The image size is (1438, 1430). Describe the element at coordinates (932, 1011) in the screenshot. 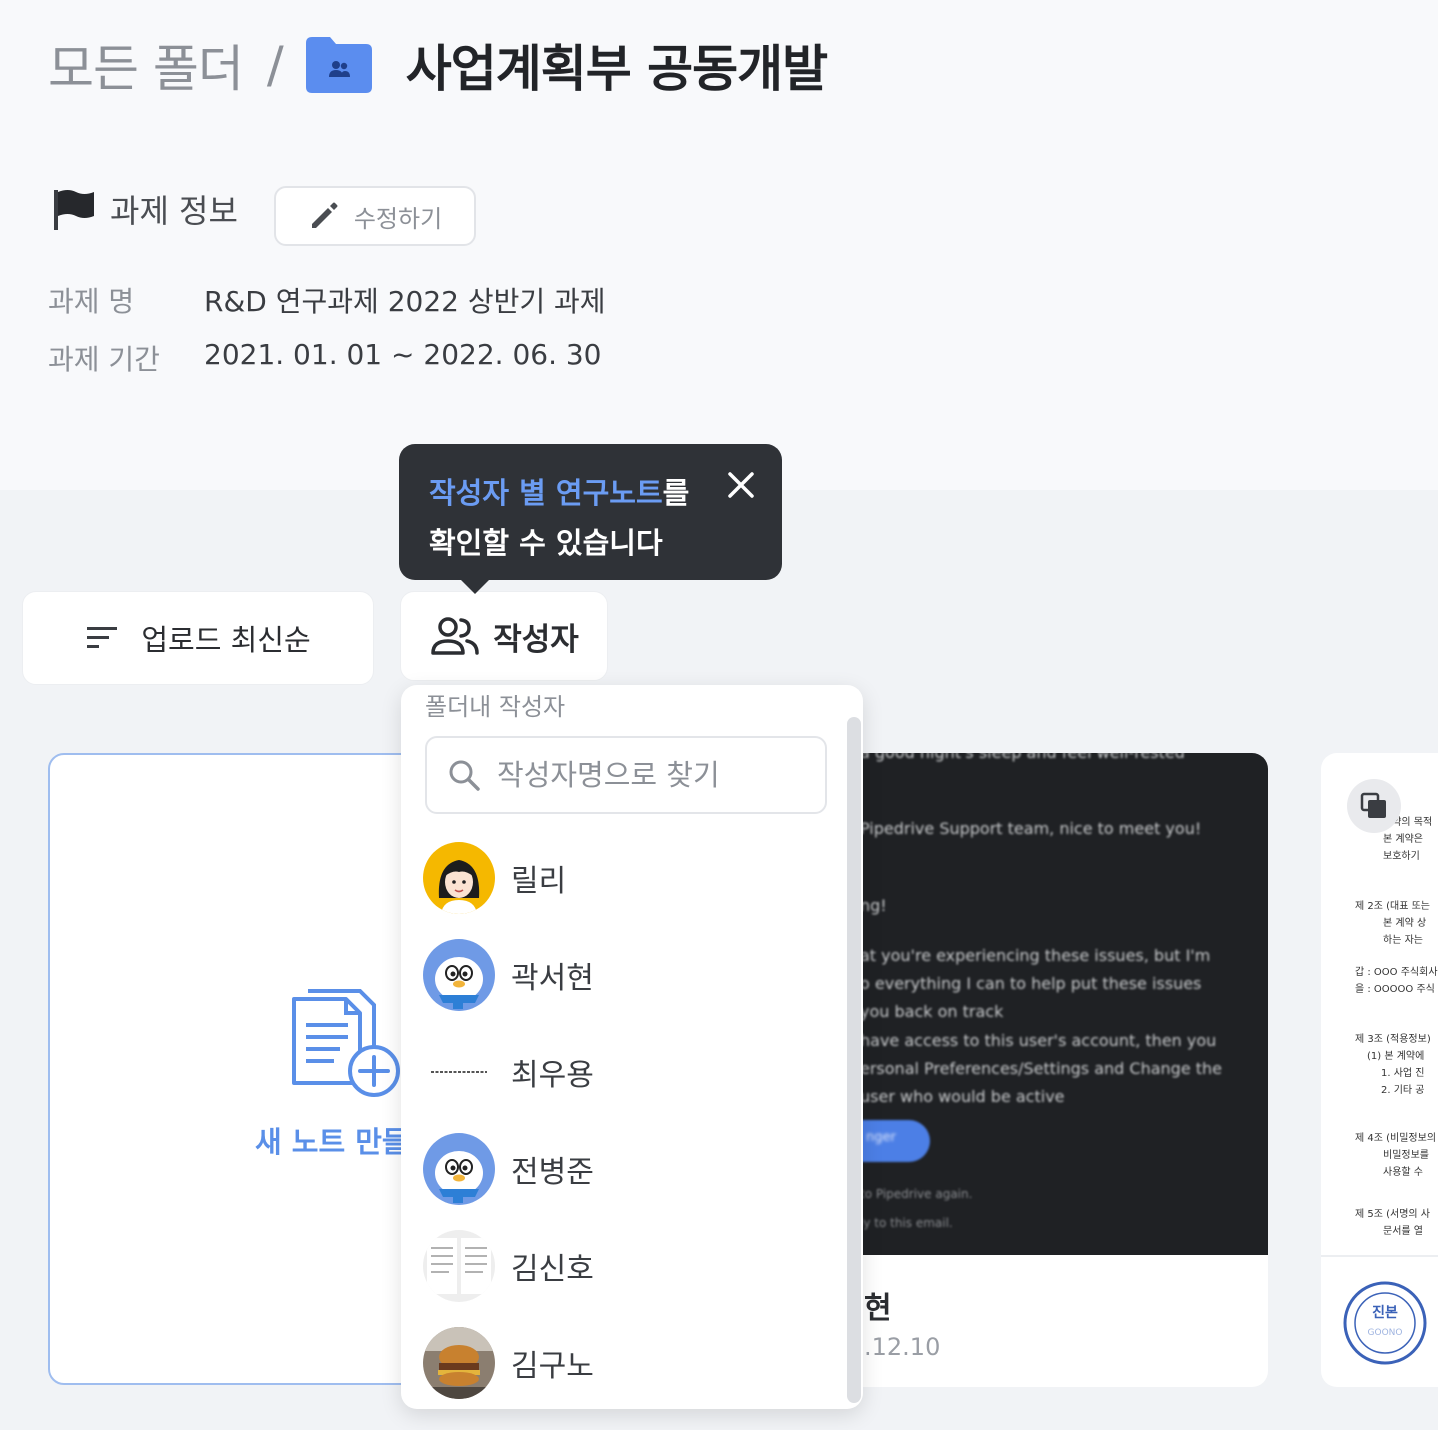

I see `note-line: you back on track` at that location.